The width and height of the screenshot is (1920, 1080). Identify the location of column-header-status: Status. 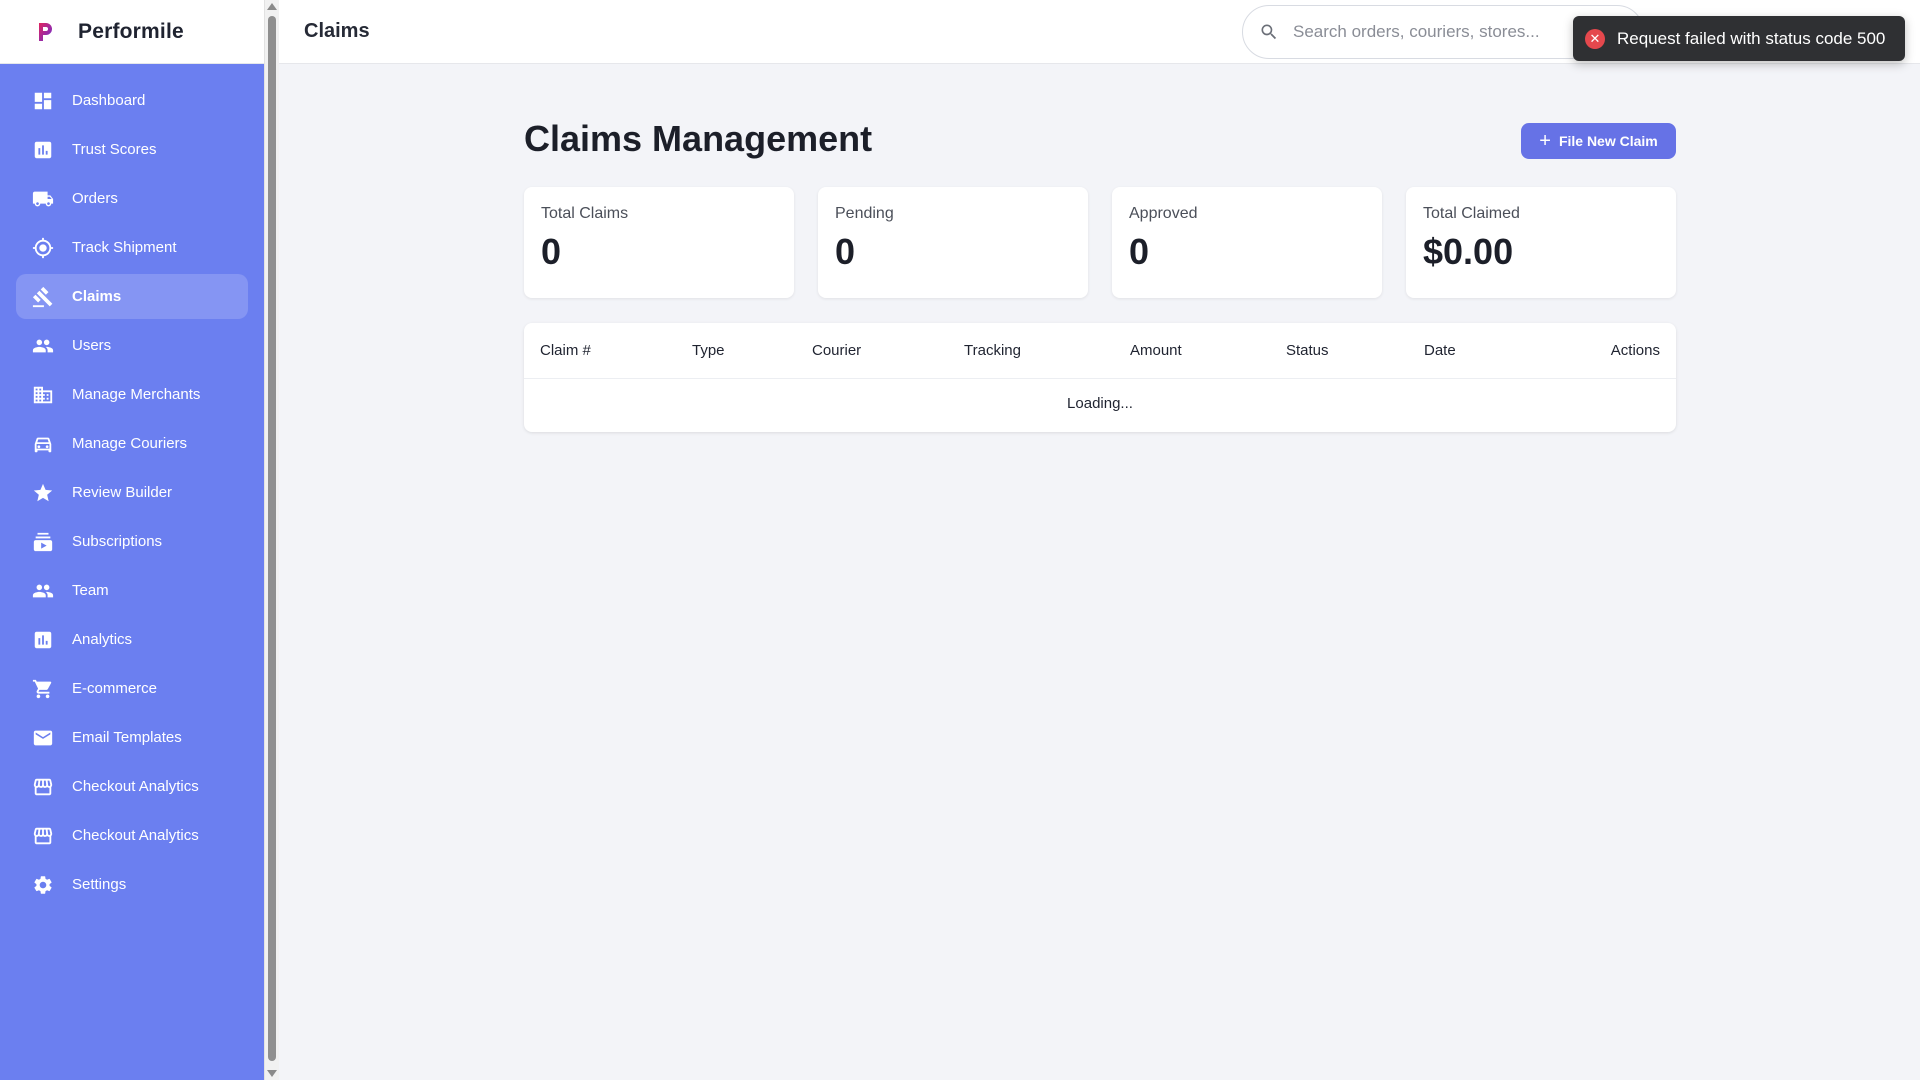
(1307, 350).